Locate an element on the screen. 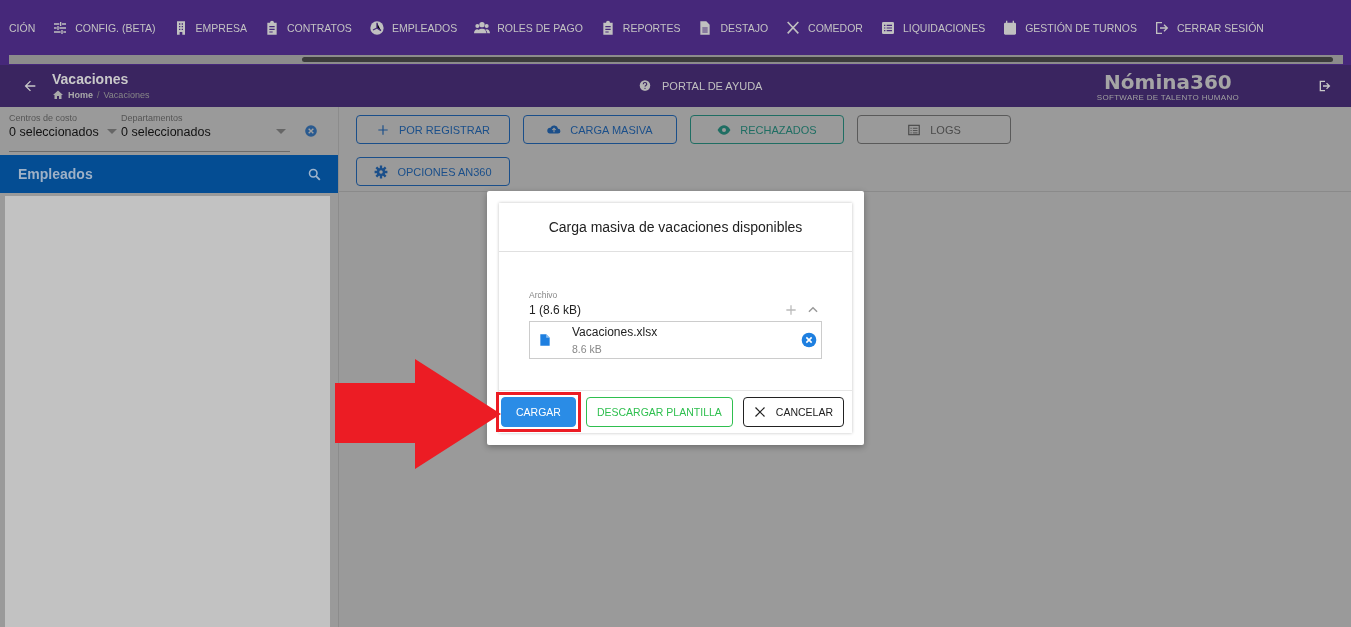 The width and height of the screenshot is (1351, 627). nav-menu-item: CERRAR SESIÓN is located at coordinates (1209, 27).